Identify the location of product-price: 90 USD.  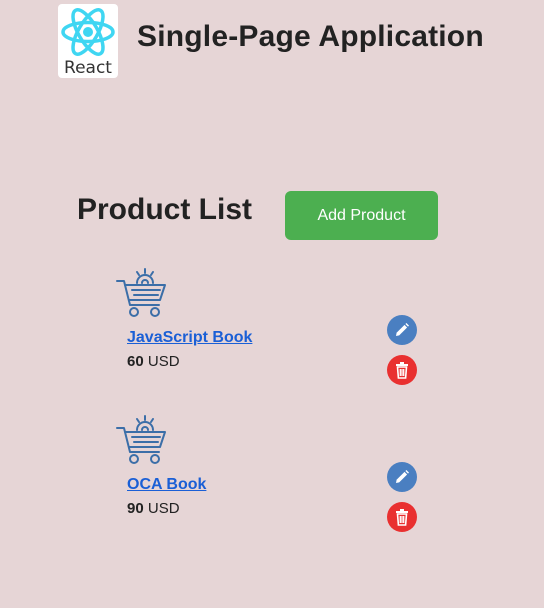
(153, 508).